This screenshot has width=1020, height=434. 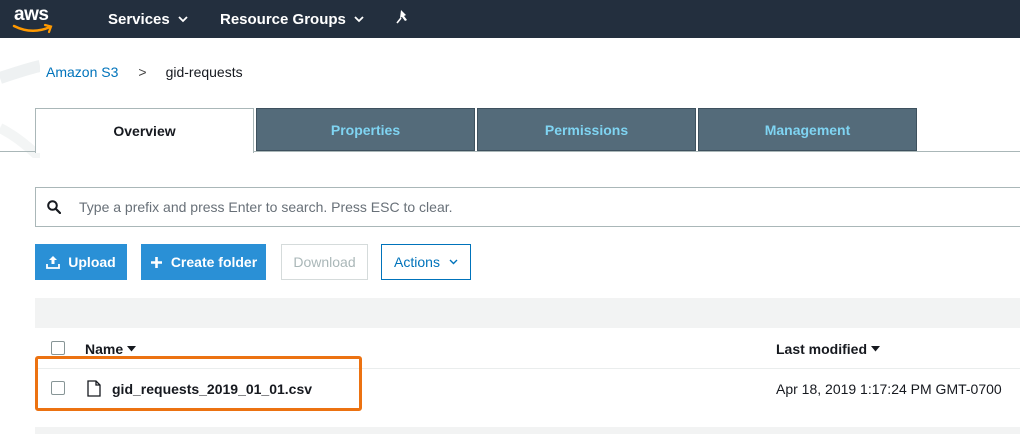 What do you see at coordinates (510, 19) in the screenshot?
I see `top-navigation-bar: aws Services Resource Groups` at bounding box center [510, 19].